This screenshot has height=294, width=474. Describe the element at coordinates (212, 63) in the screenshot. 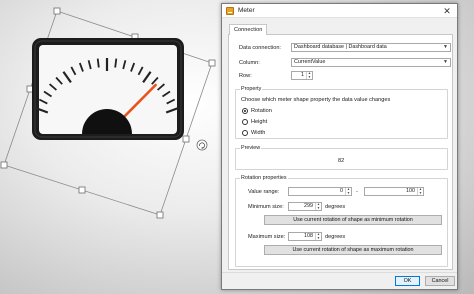

I see `resize-handle-top-right` at that location.